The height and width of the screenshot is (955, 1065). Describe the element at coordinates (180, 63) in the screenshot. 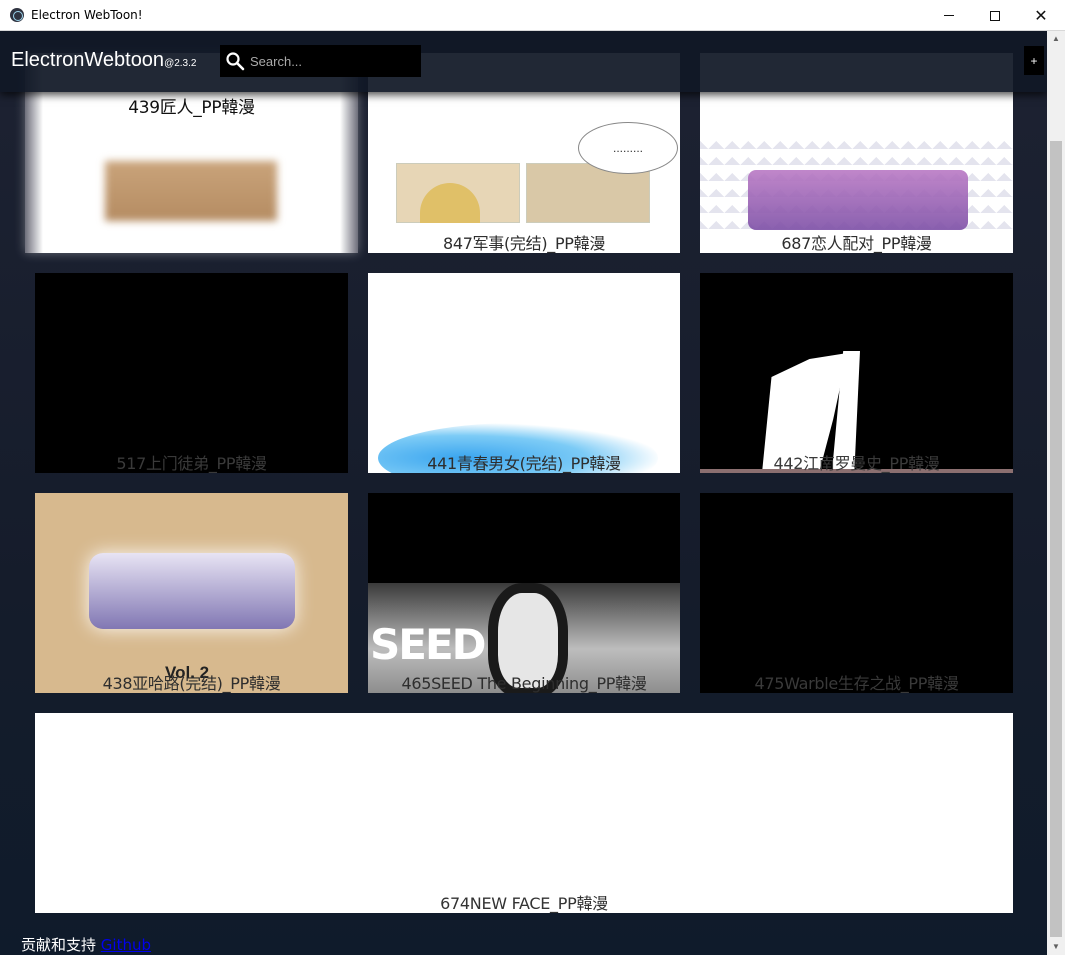

I see `brand-version: @2.3.2` at that location.